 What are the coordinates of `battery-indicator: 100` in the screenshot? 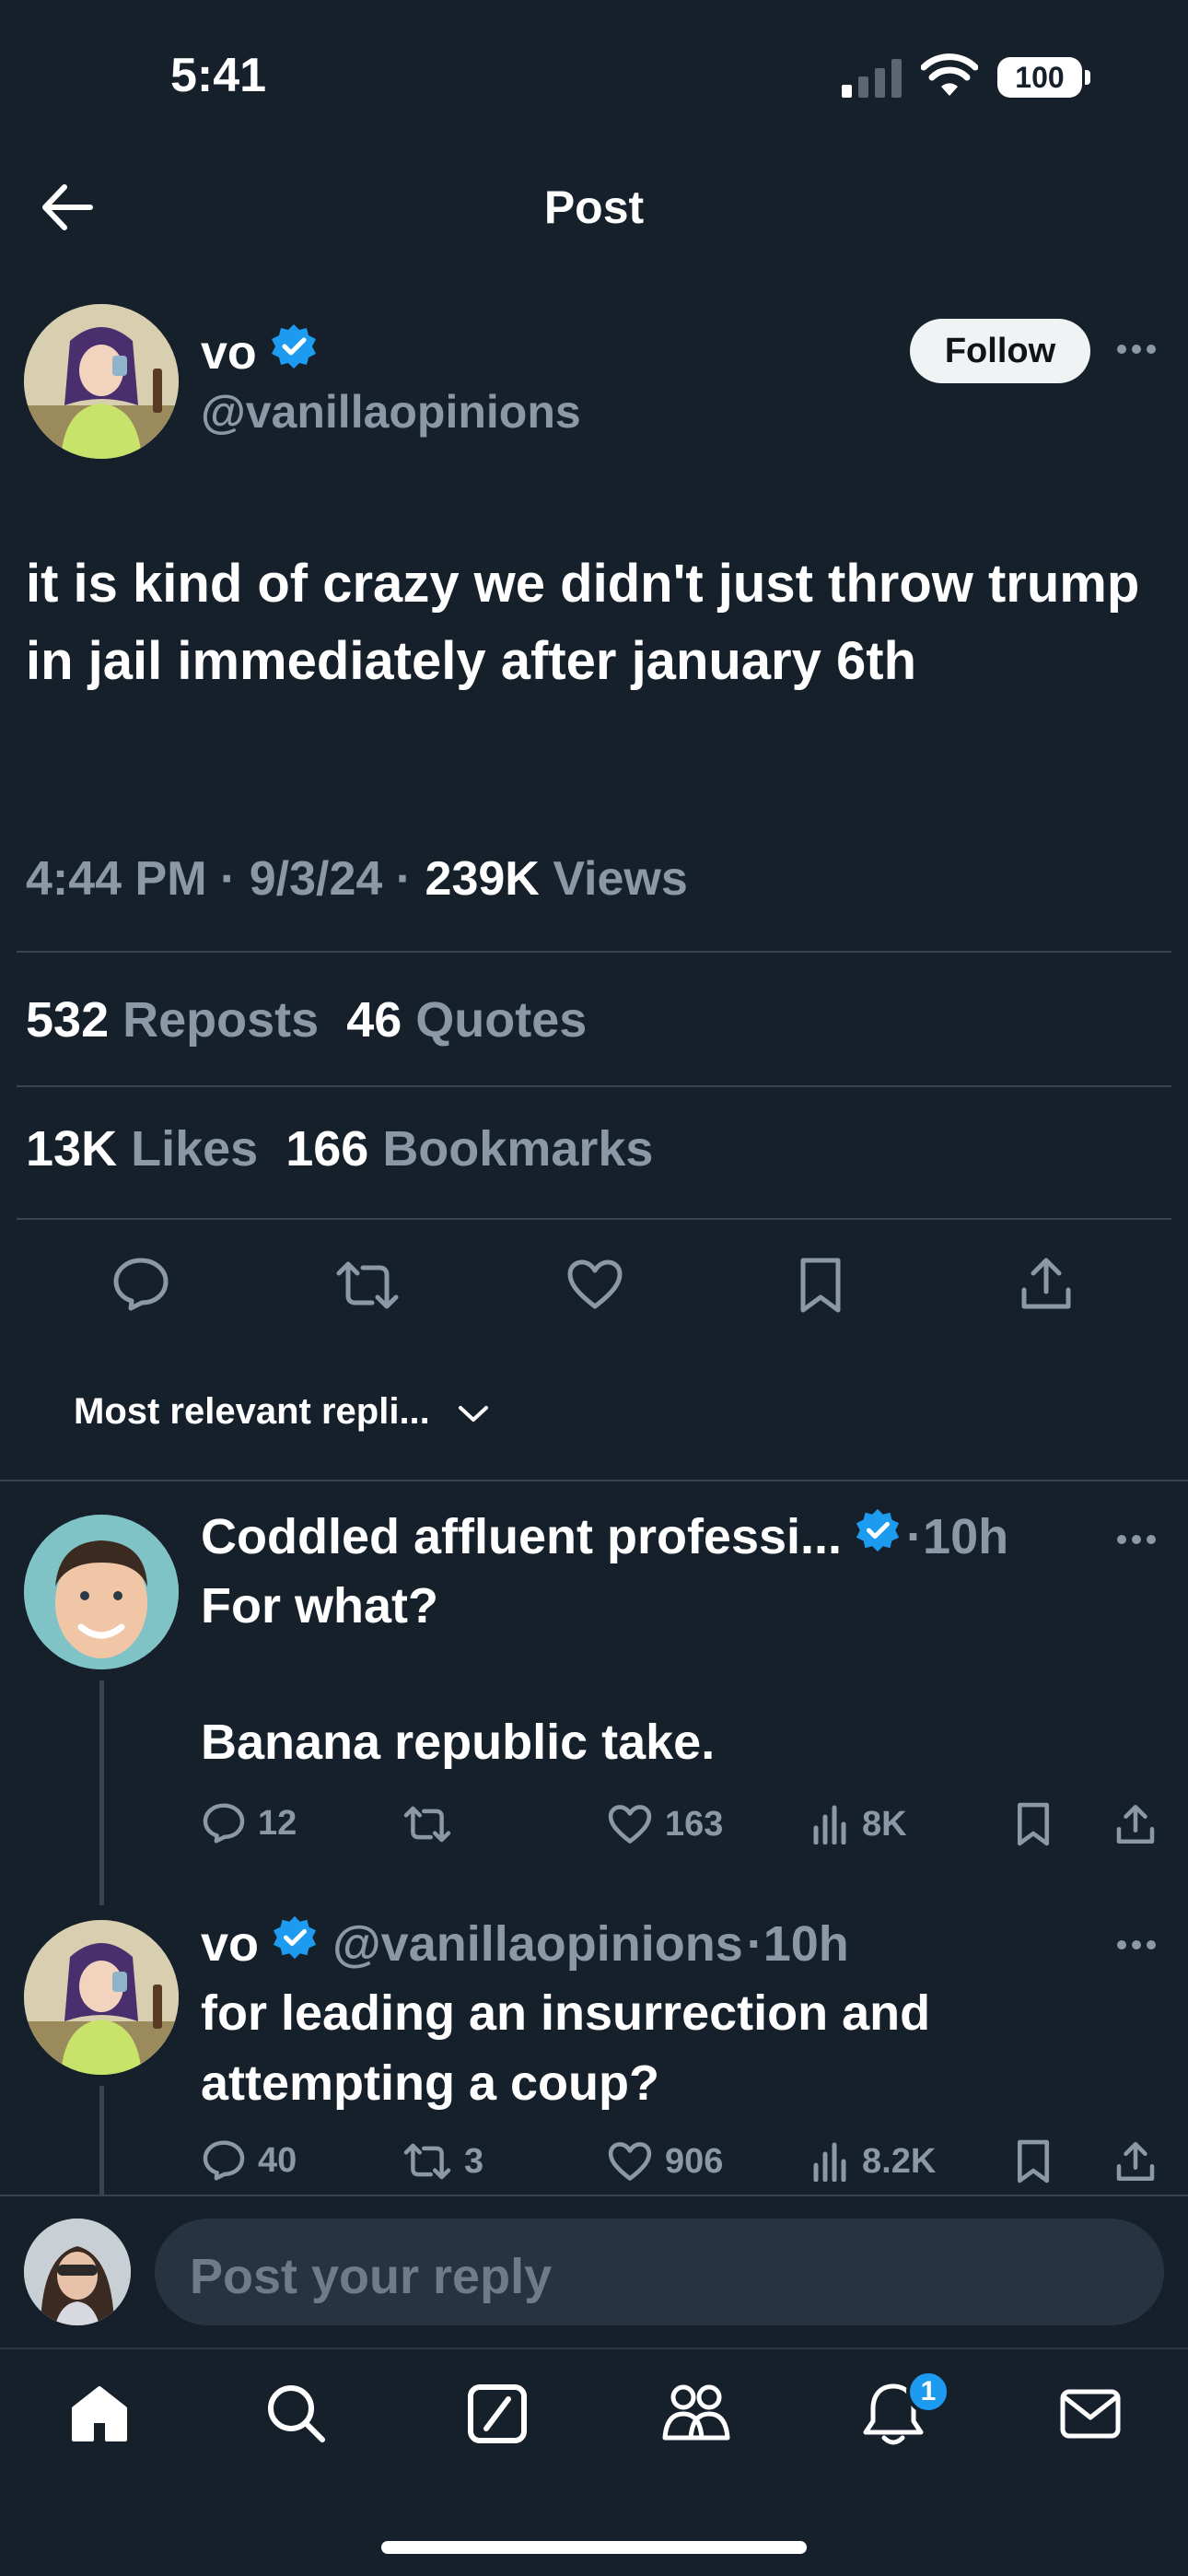 It's located at (1039, 77).